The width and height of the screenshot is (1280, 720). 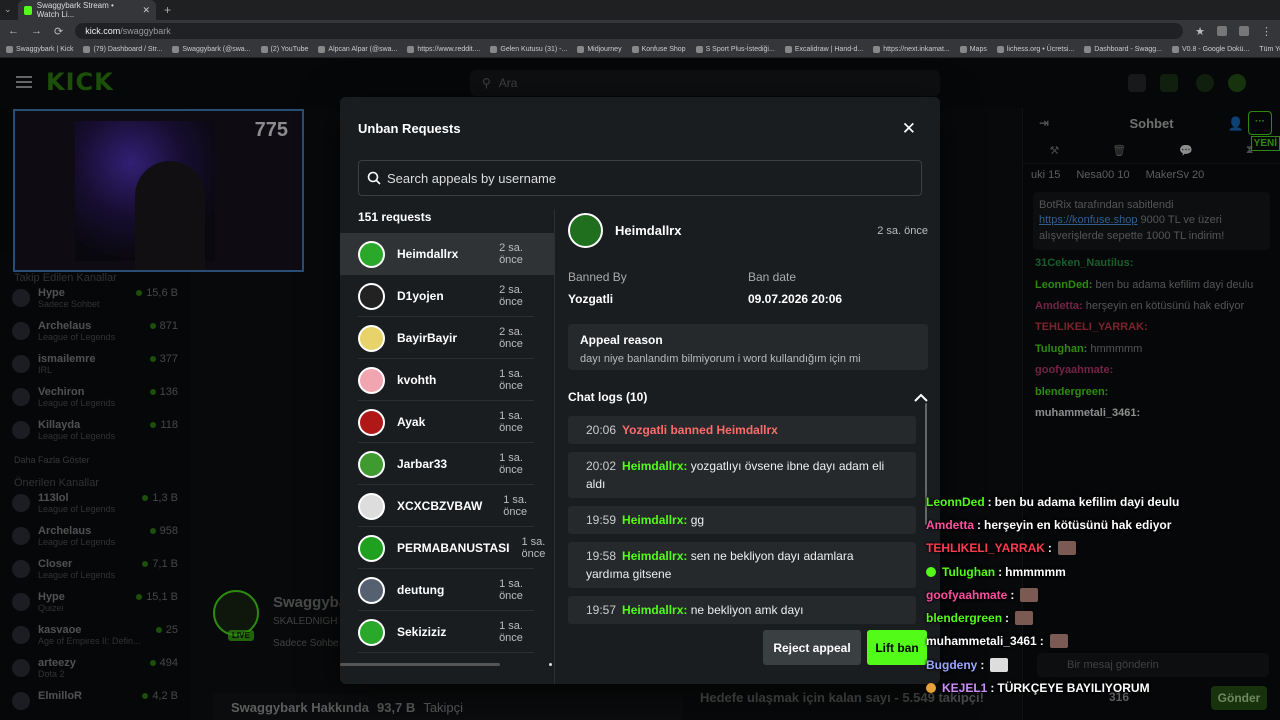 What do you see at coordinates (447, 506) in the screenshot?
I see `request-list-item: XCXCBZVBAW 1 sa. önce` at bounding box center [447, 506].